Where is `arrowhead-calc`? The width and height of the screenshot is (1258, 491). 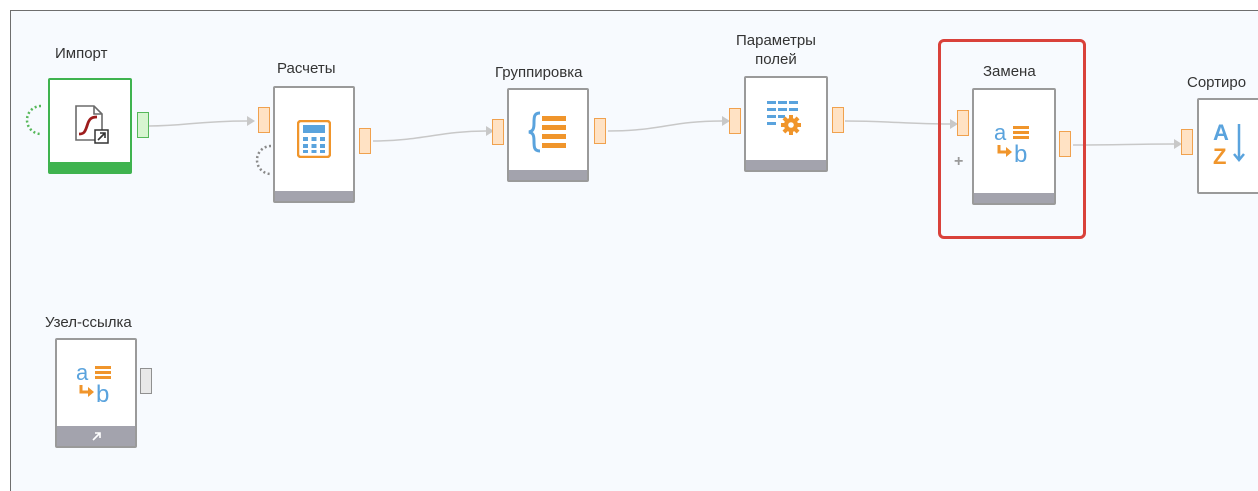
arrowhead-calc is located at coordinates (251, 121).